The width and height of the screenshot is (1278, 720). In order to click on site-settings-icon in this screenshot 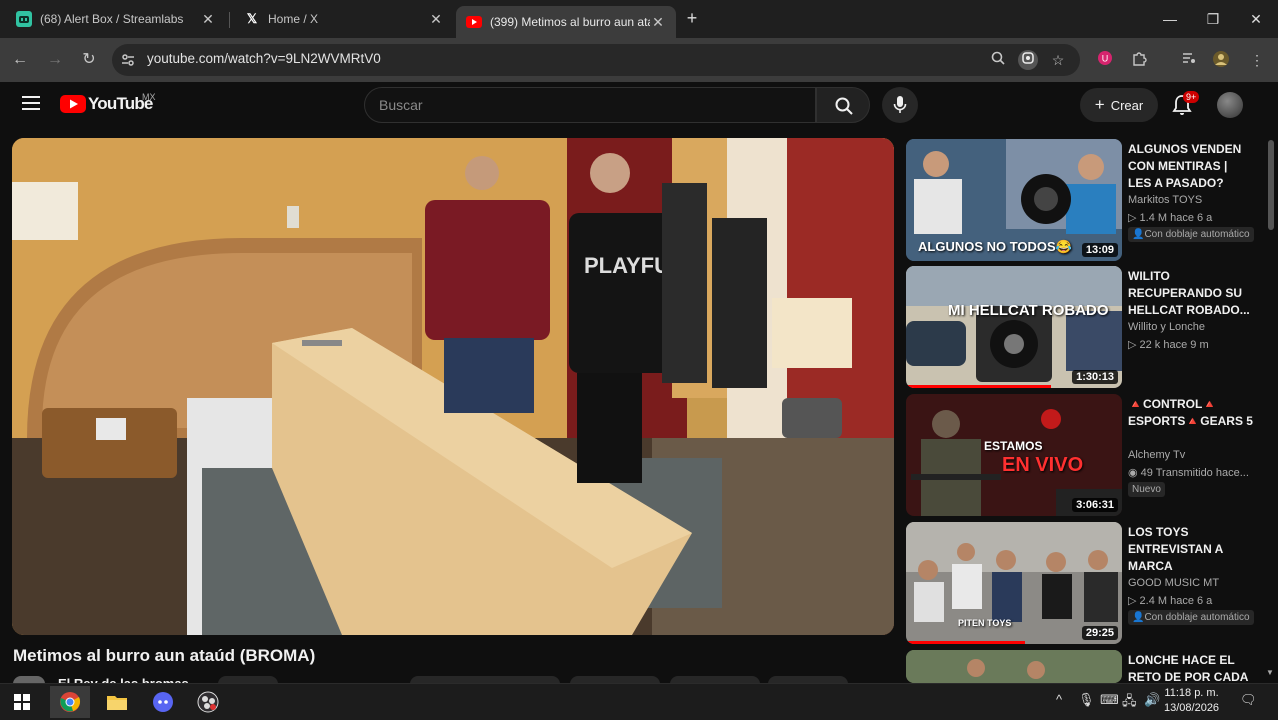, I will do `click(128, 60)`.